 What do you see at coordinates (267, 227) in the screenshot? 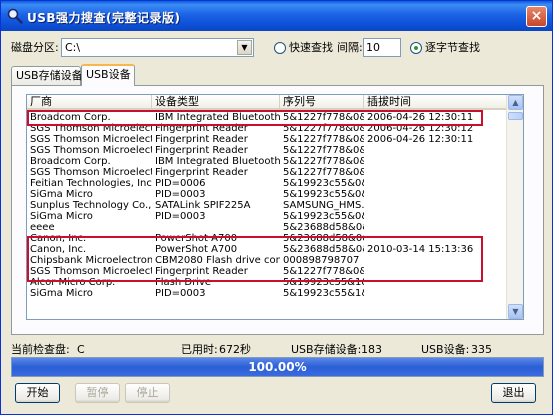
I see `table-row: eeee 5&23688d58&0&4` at bounding box center [267, 227].